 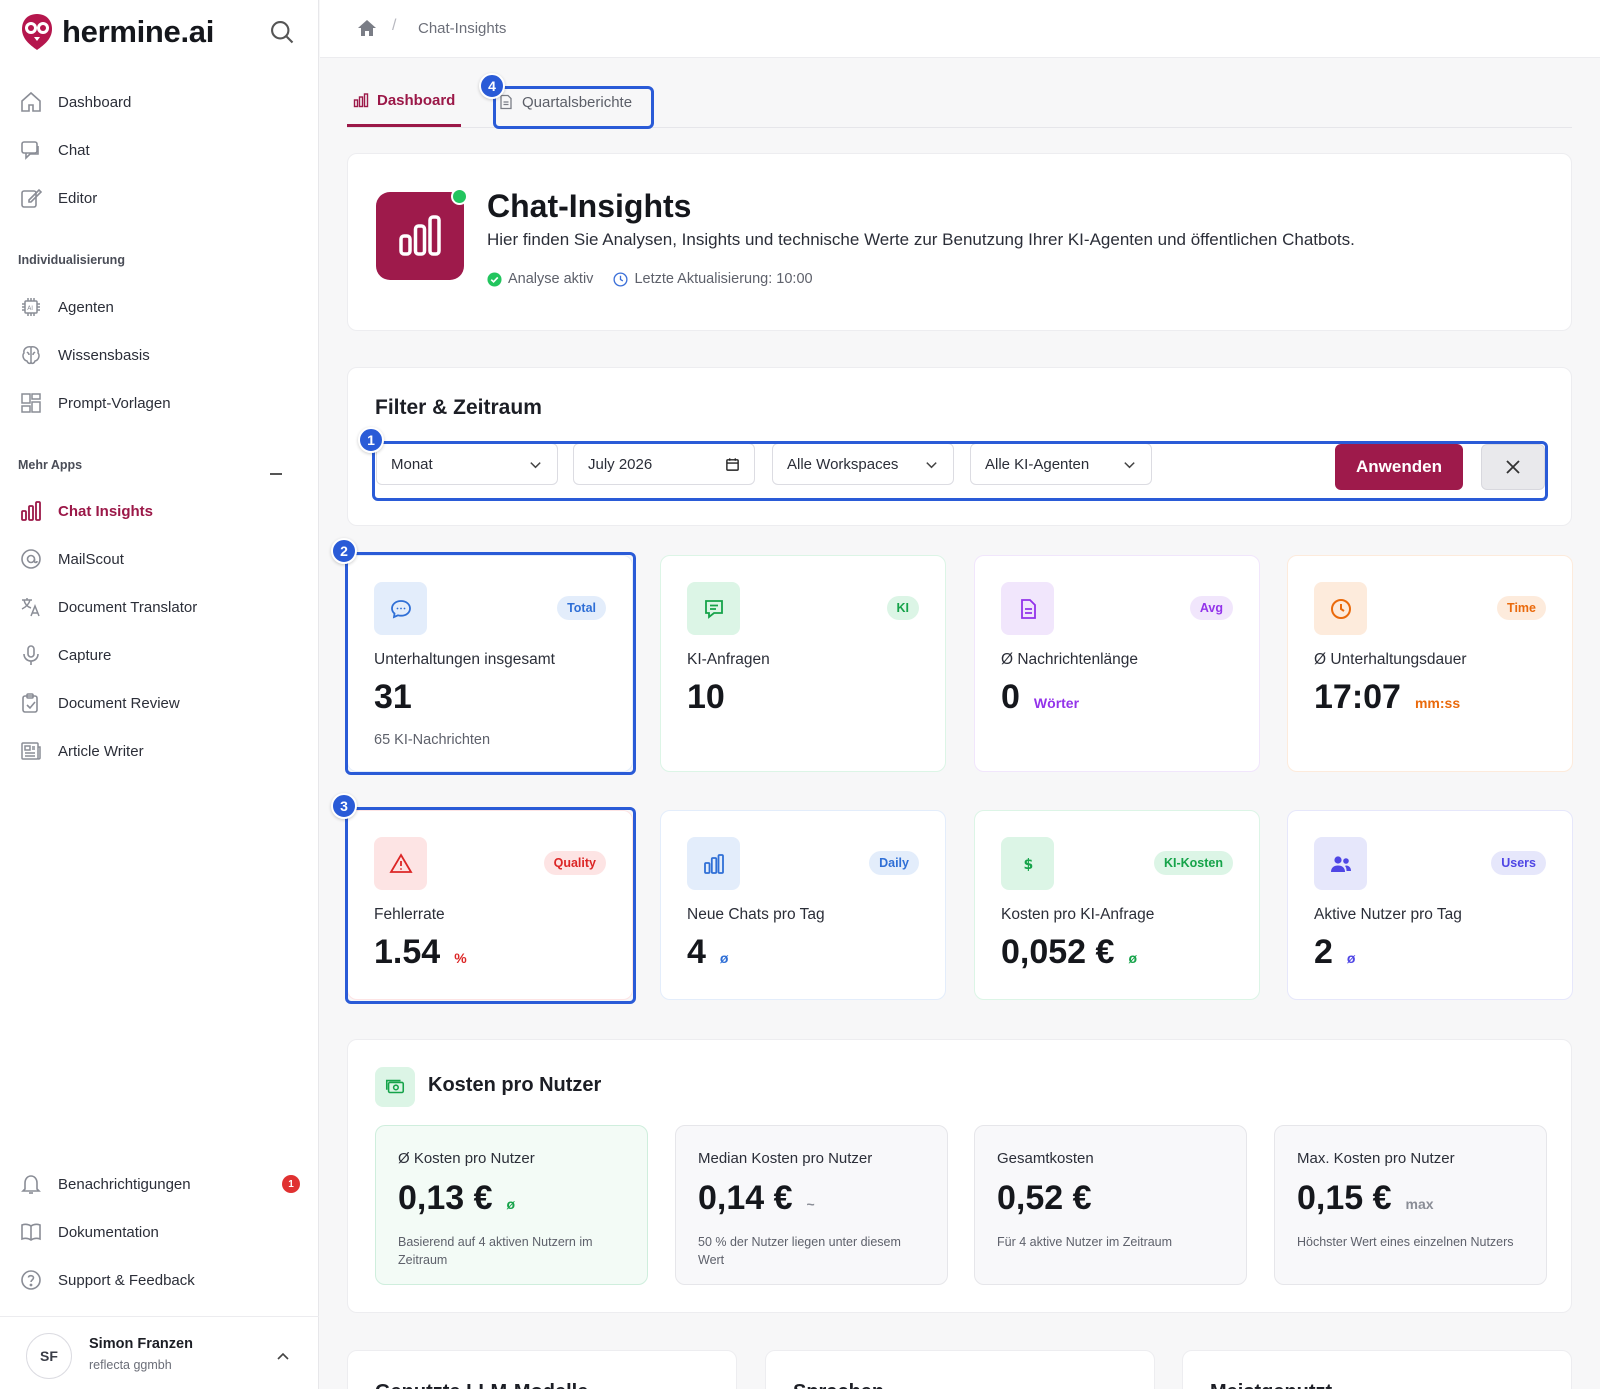 What do you see at coordinates (31, 1280) in the screenshot?
I see `help-icon` at bounding box center [31, 1280].